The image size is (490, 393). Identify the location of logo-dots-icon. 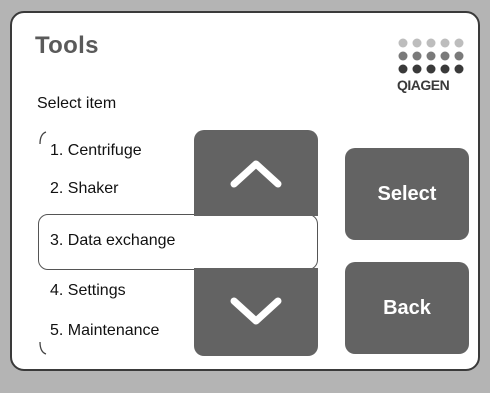
(431, 56).